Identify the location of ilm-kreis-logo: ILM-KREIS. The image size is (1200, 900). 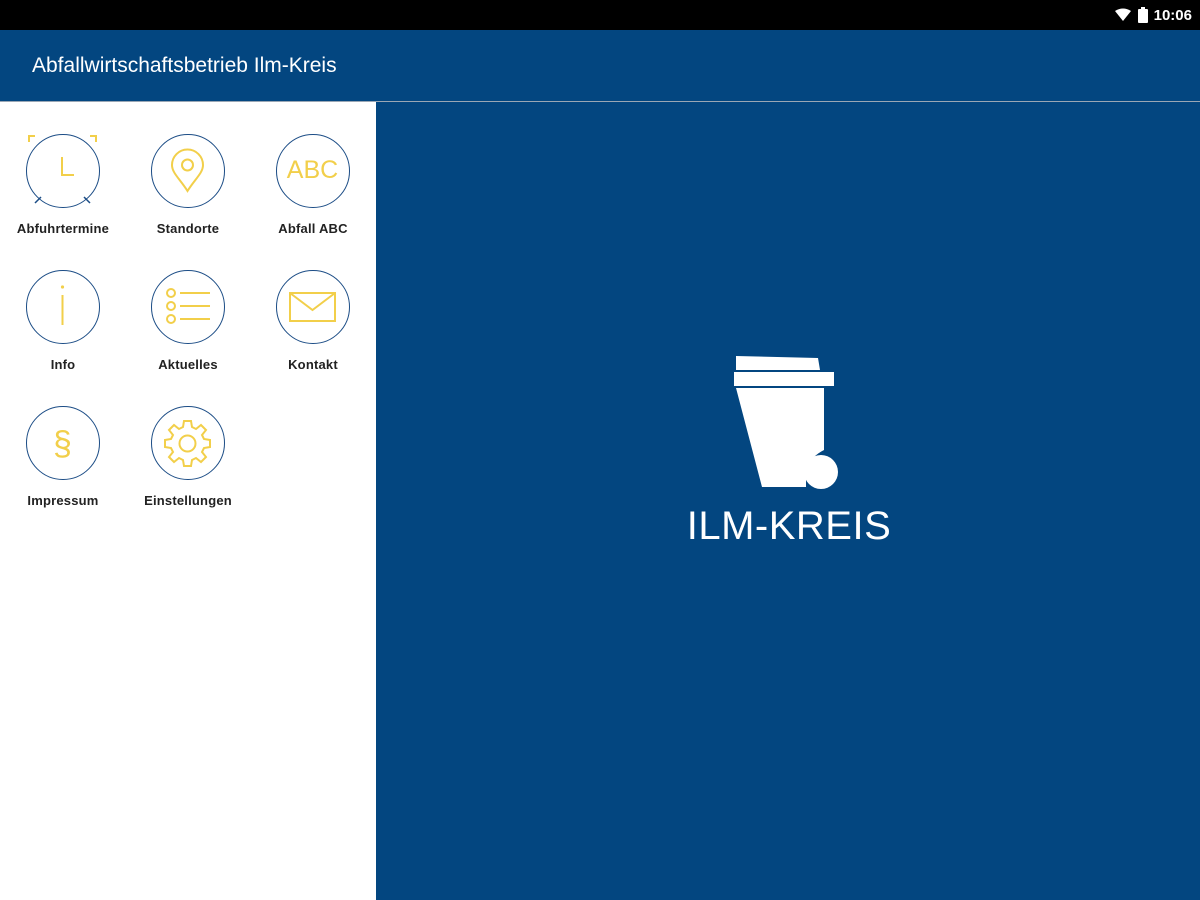
(789, 450).